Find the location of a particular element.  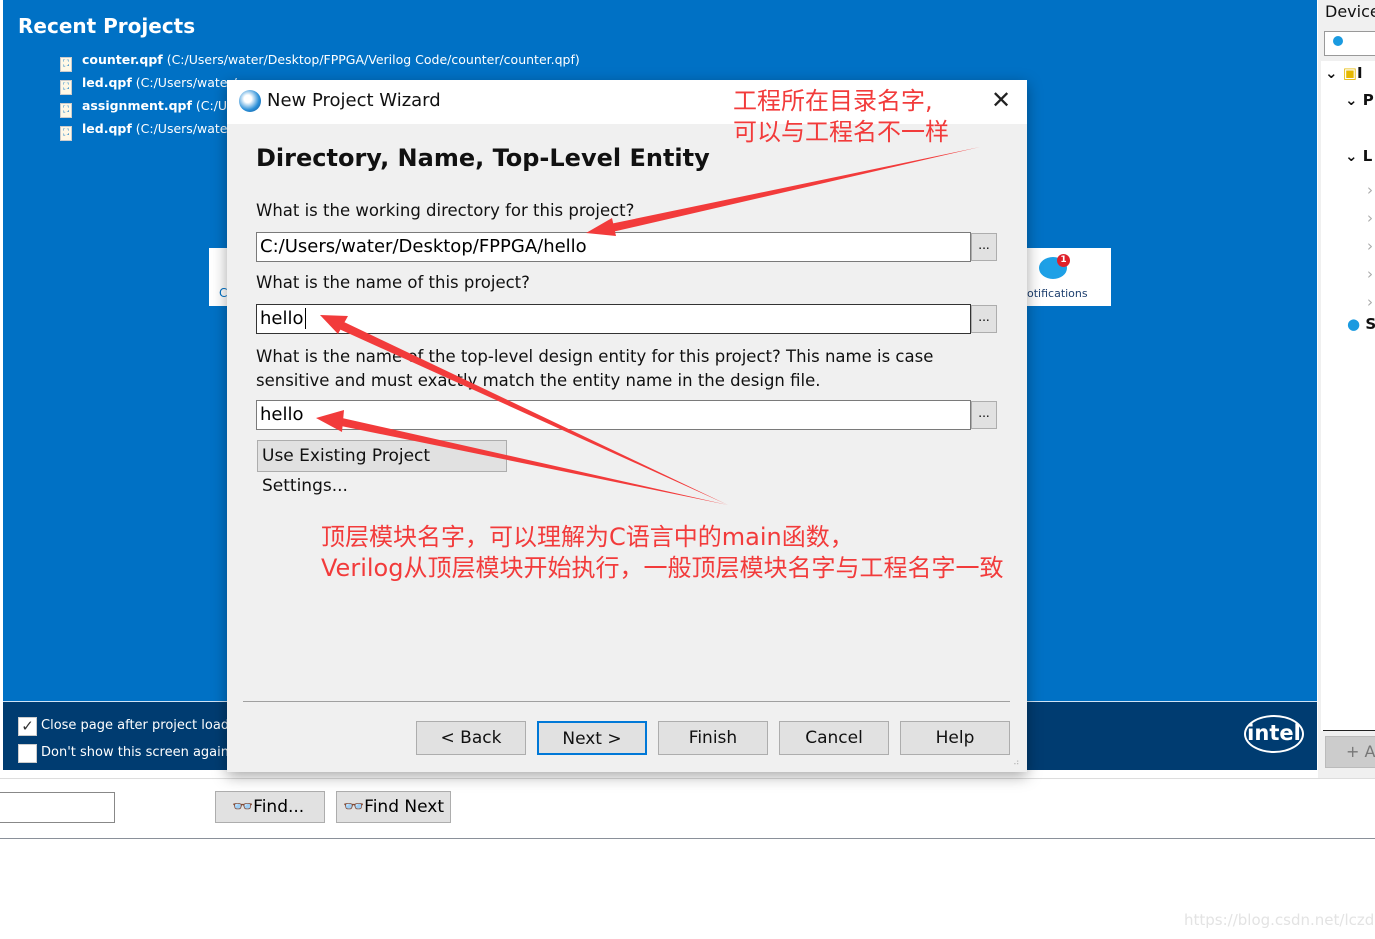

arrow-to-project-name is located at coordinates (533, 413).